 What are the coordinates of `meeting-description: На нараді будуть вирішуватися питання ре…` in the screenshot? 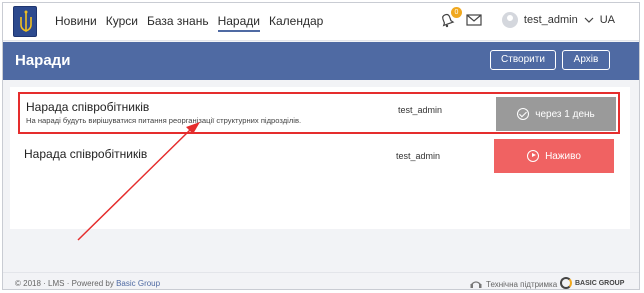 It's located at (164, 120).